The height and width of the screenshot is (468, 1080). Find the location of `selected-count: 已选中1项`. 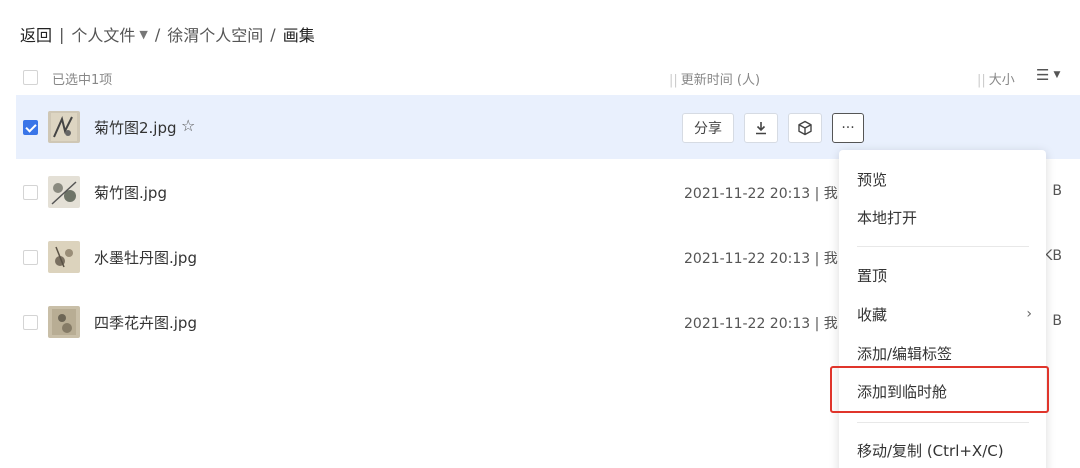

selected-count: 已选中1项 is located at coordinates (82, 80).